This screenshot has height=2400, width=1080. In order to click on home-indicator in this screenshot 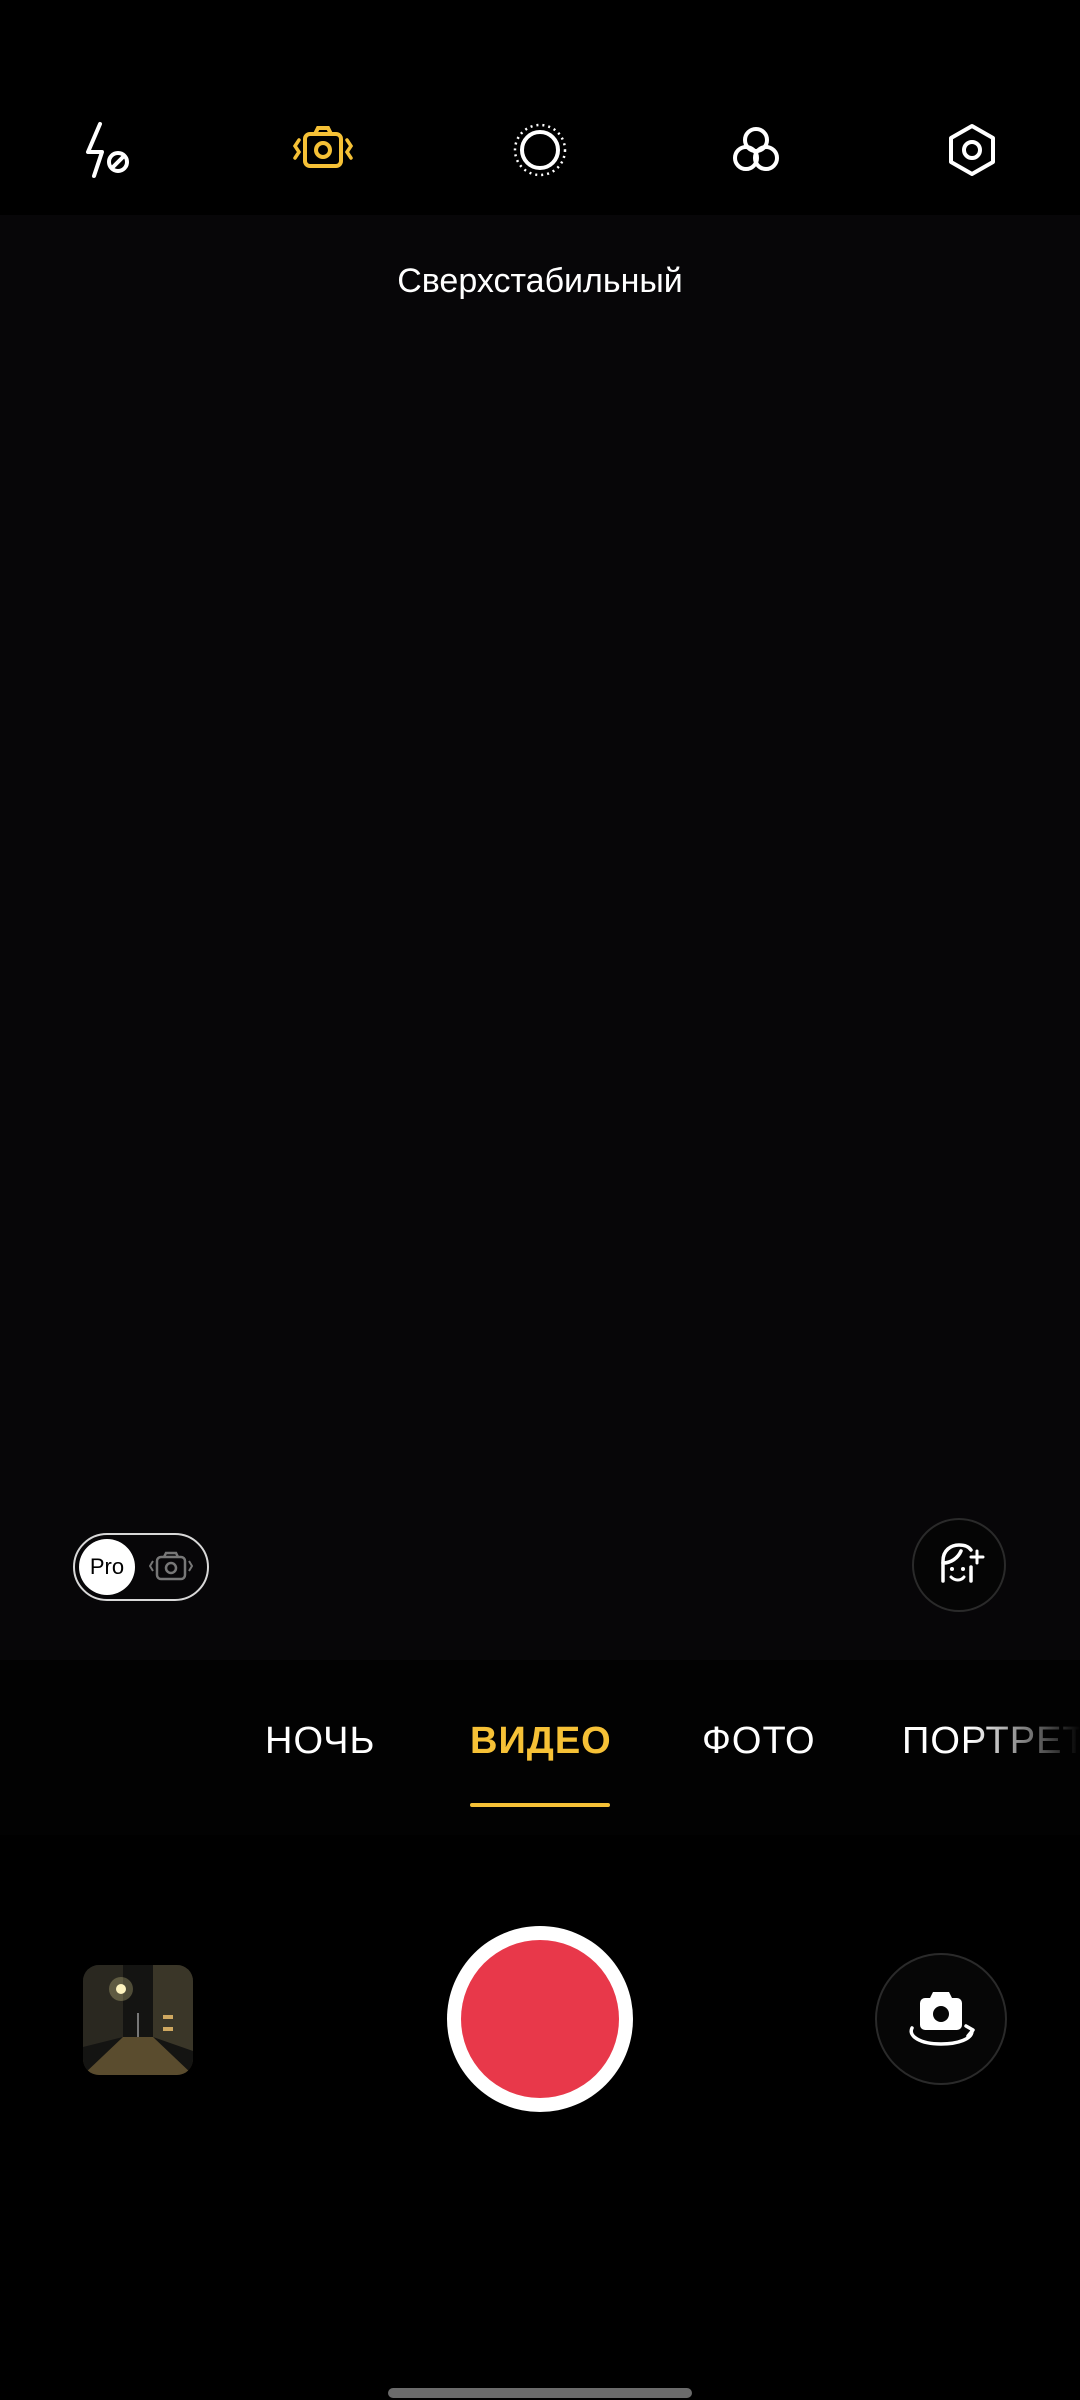, I will do `click(540, 2393)`.